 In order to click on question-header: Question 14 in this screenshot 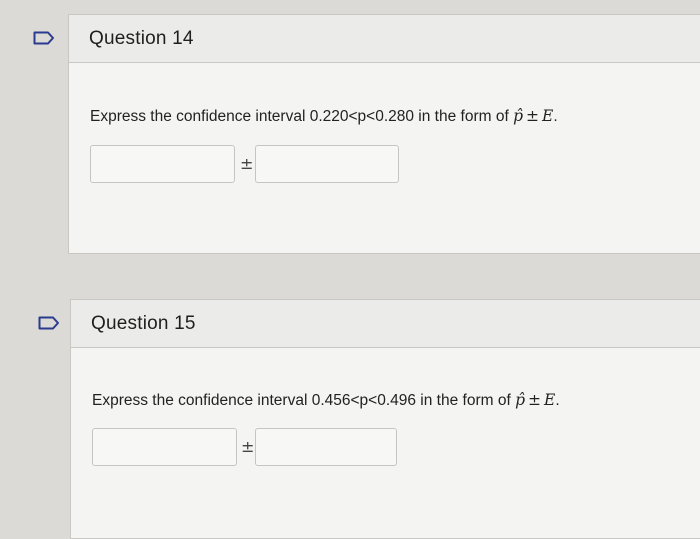, I will do `click(384, 39)`.